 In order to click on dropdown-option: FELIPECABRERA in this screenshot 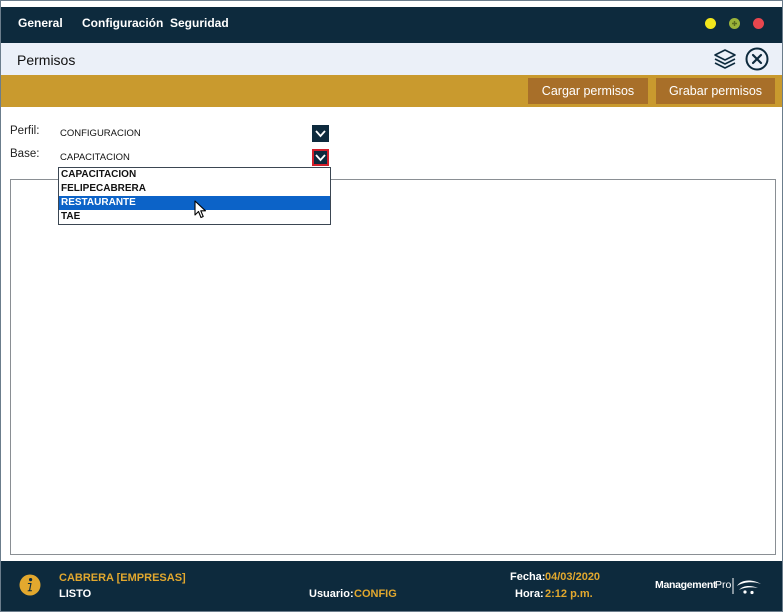, I will do `click(194, 189)`.